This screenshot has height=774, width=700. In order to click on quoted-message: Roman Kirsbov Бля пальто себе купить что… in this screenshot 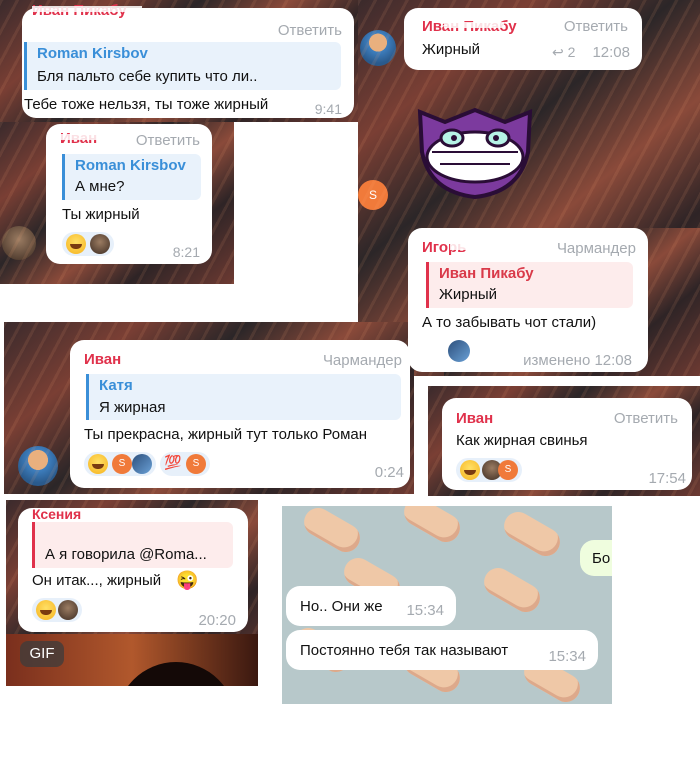, I will do `click(182, 66)`.